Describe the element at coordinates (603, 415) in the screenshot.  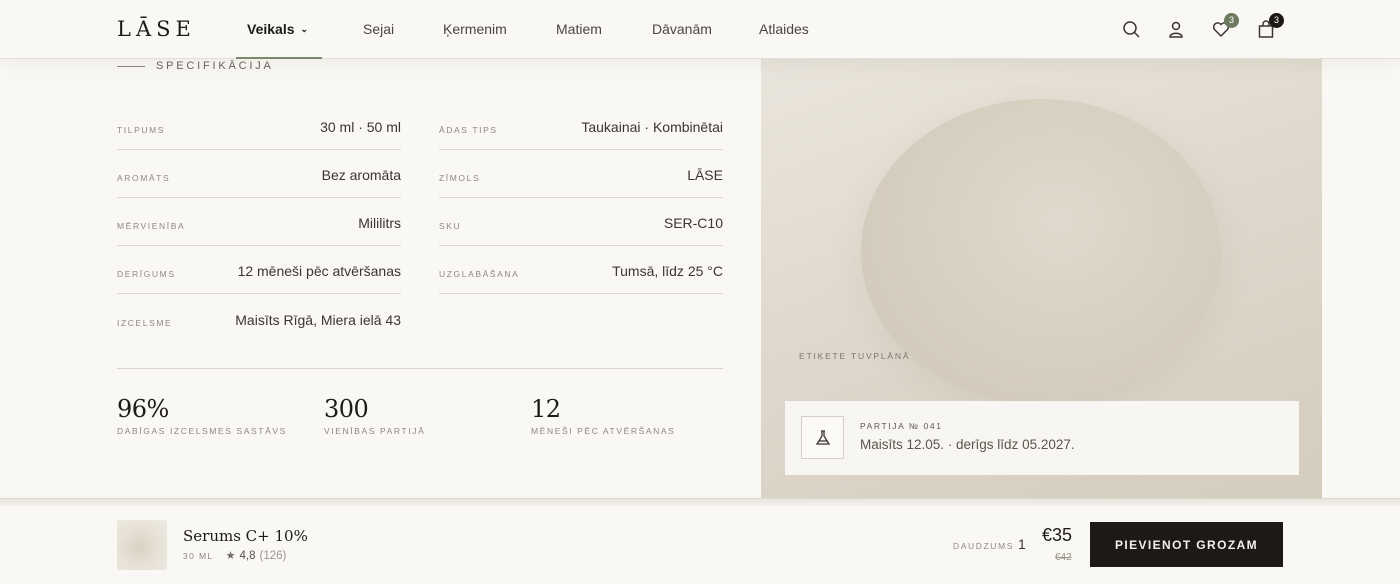
I see `stat-months-after-opening: 12 MĒNEŠI PĒC ATVĒRŠANAS` at that location.